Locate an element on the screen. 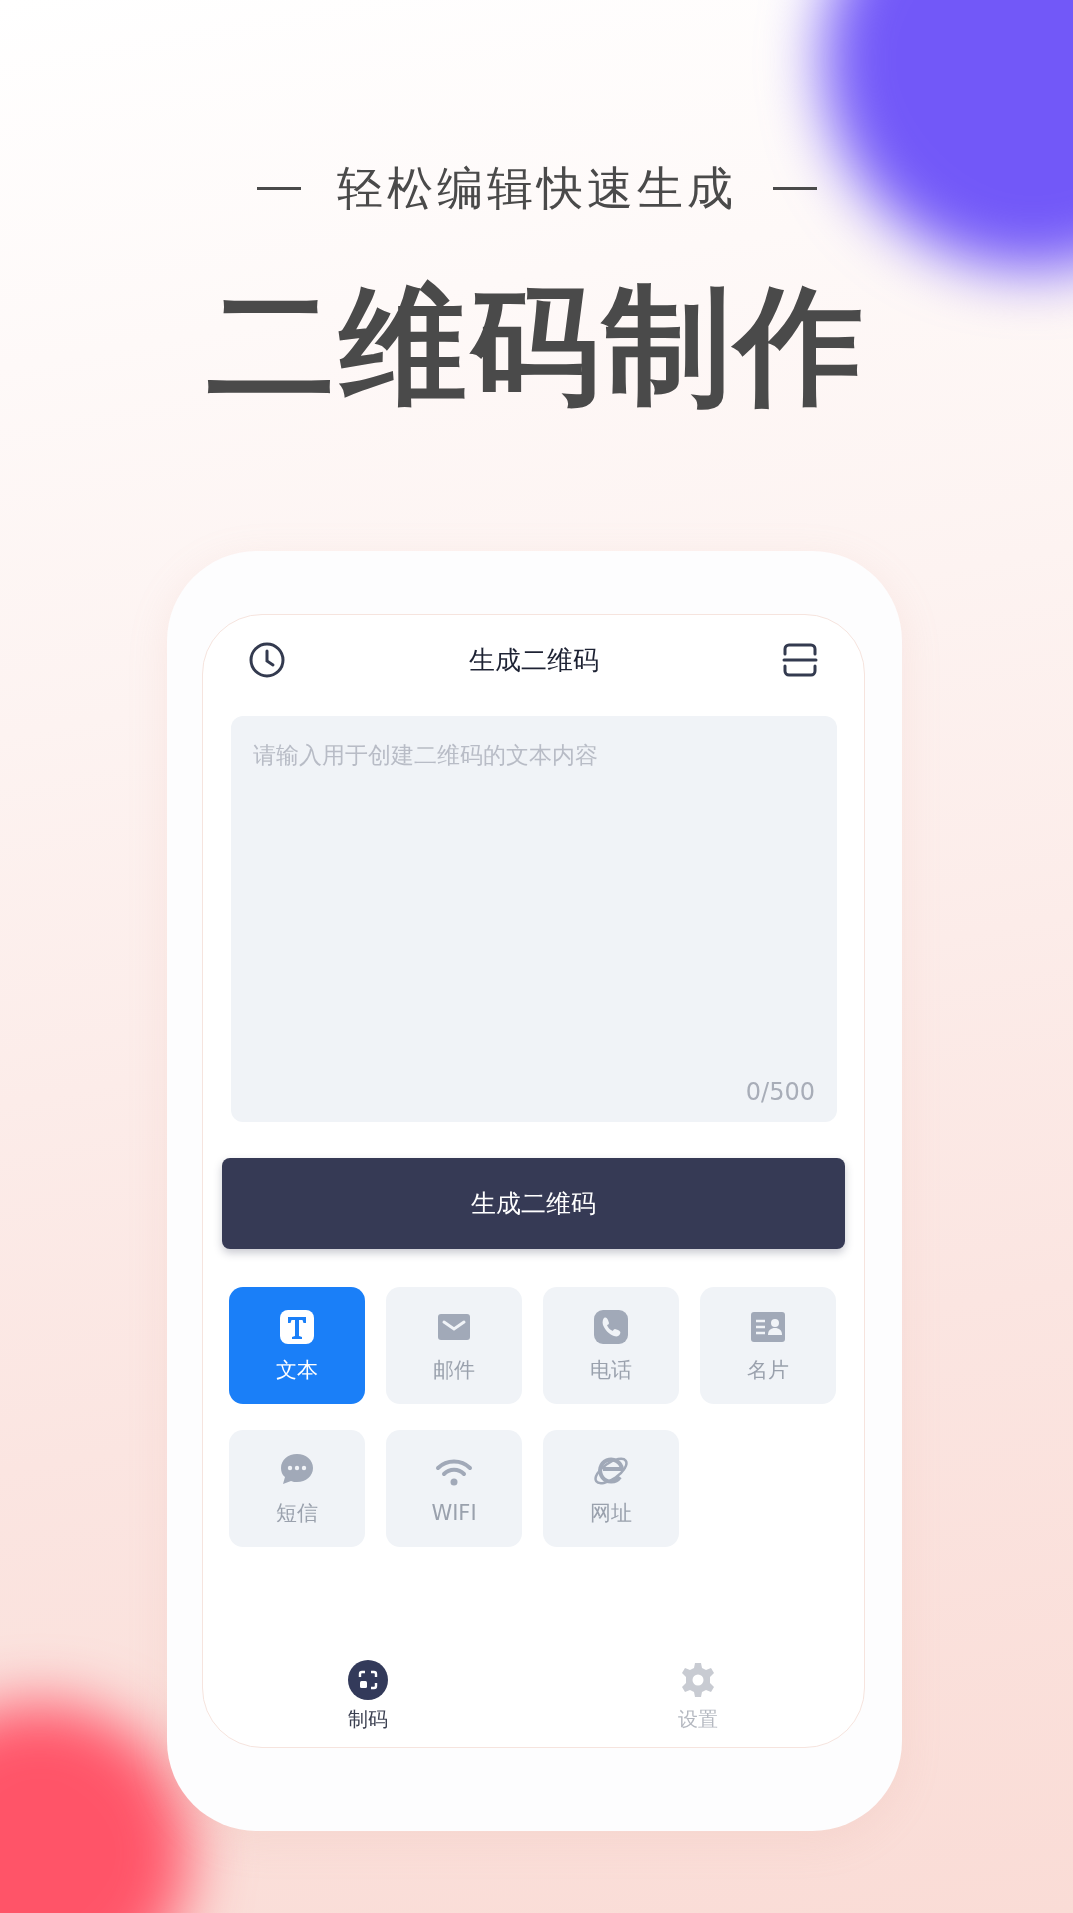 The height and width of the screenshot is (1913, 1073). generate-button: 生成二维码 is located at coordinates (533, 1203).